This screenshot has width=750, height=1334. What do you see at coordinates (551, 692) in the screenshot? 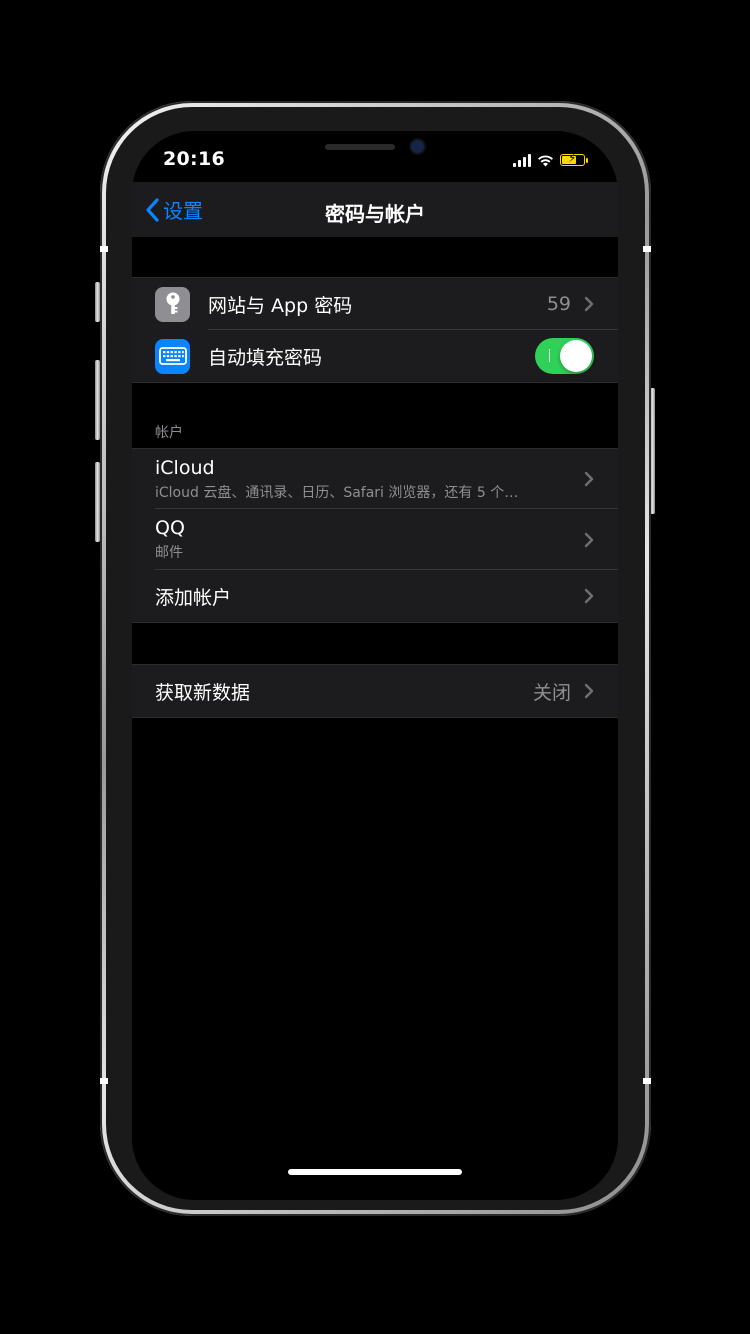
I see `fetch-new-data-value: 关闭` at bounding box center [551, 692].